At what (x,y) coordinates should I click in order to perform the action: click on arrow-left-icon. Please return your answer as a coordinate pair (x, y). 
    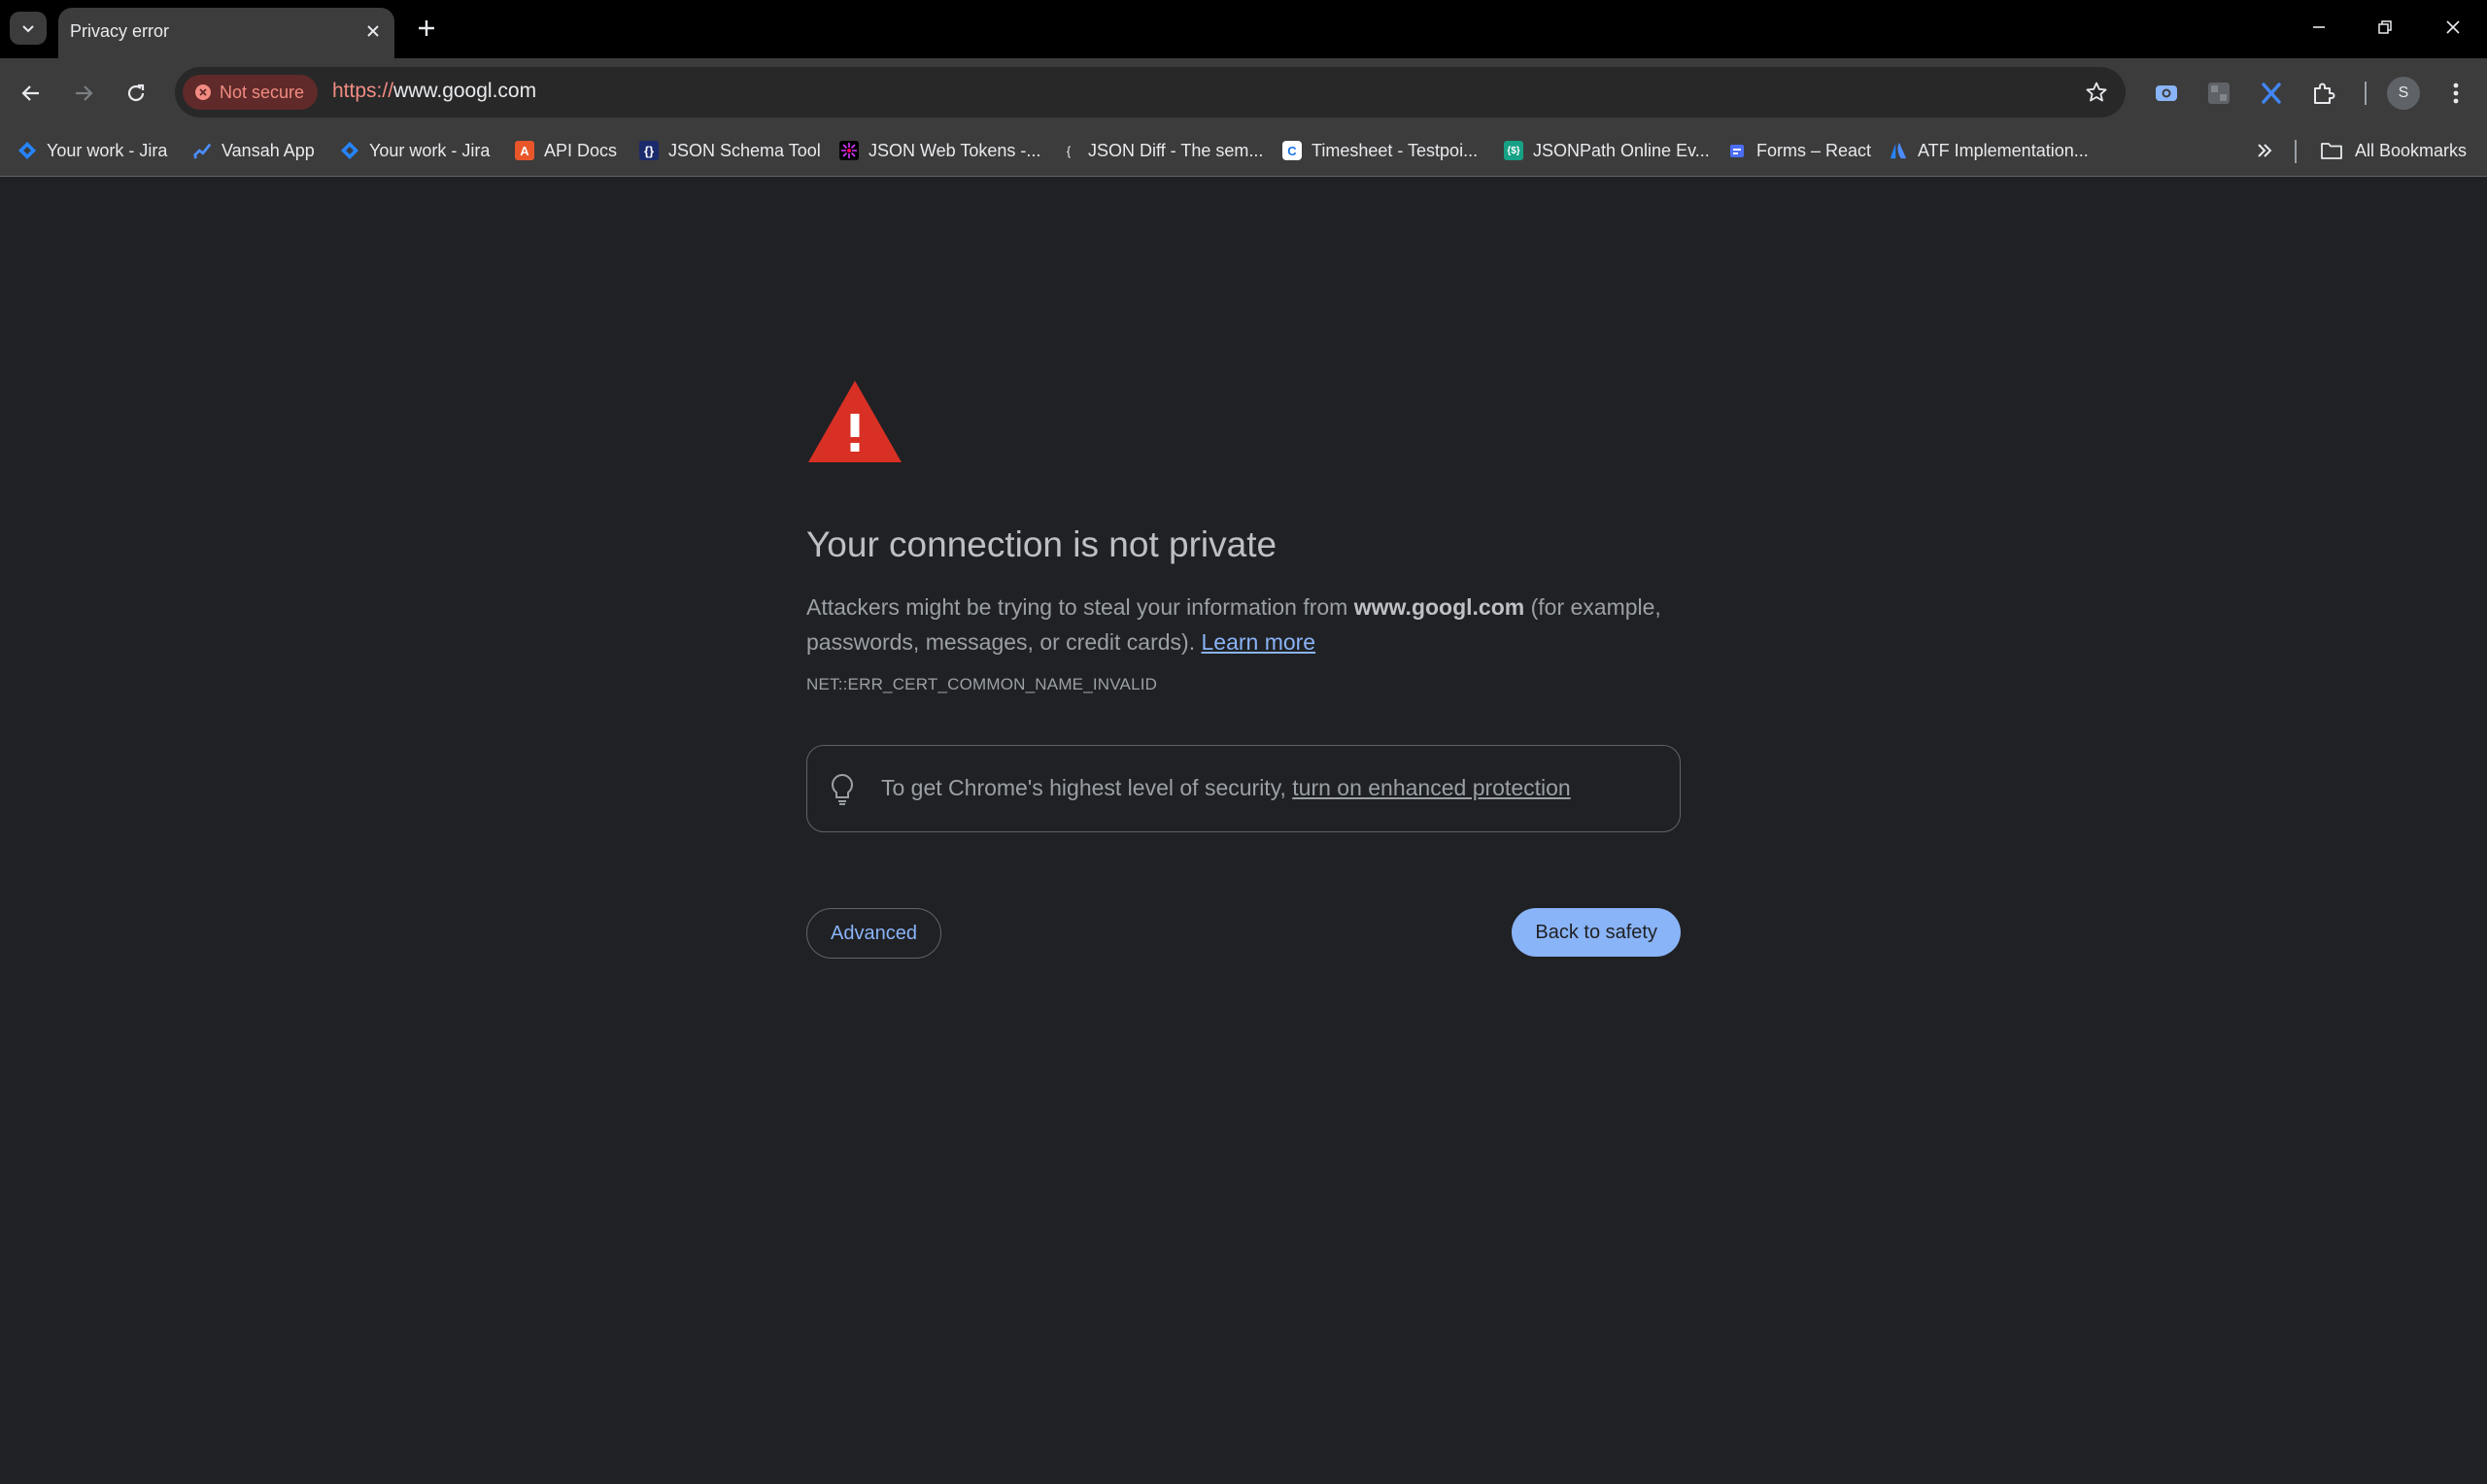
    Looking at the image, I should click on (30, 93).